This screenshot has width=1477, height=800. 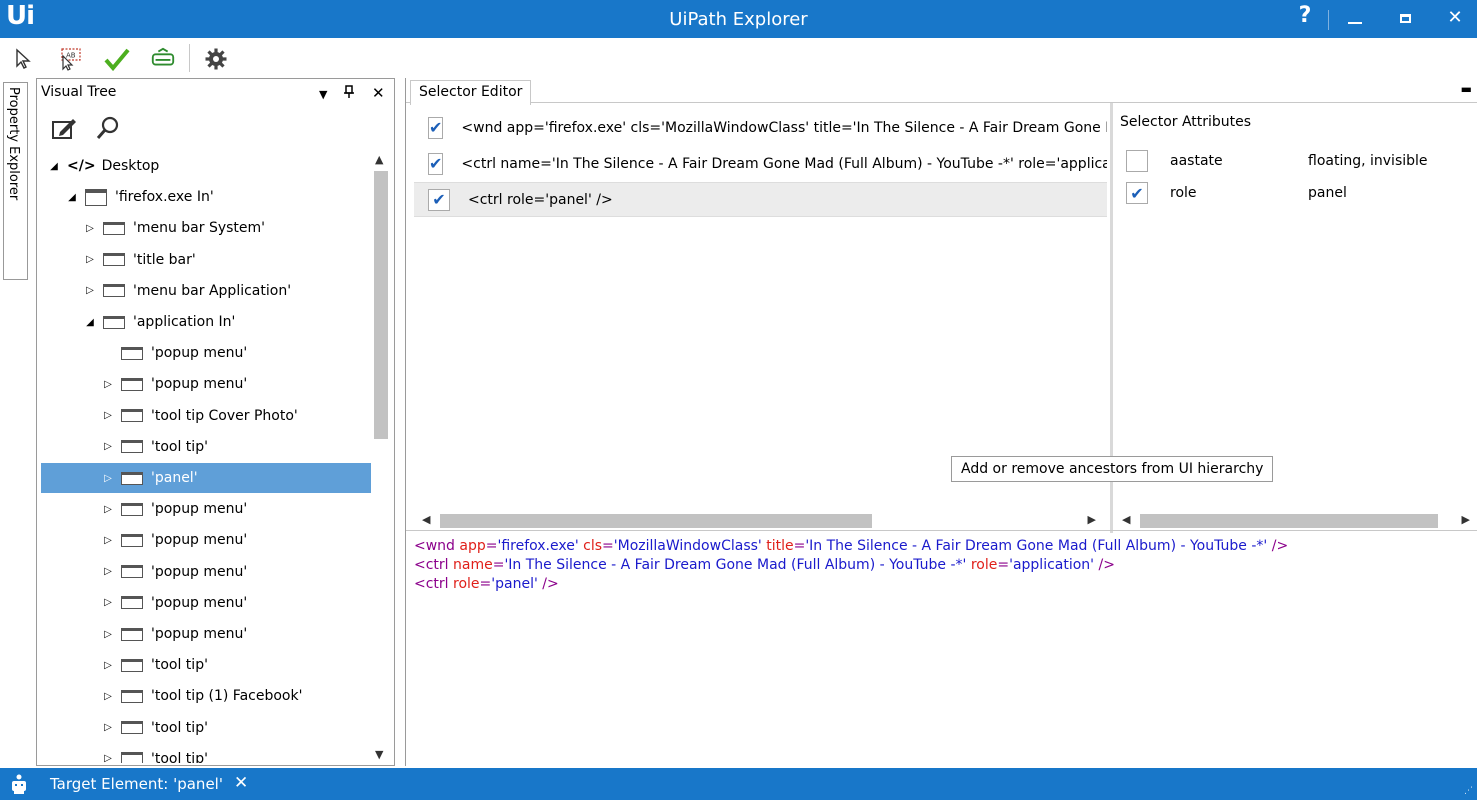 What do you see at coordinates (1305, 16) in the screenshot?
I see `help-button: ?` at bounding box center [1305, 16].